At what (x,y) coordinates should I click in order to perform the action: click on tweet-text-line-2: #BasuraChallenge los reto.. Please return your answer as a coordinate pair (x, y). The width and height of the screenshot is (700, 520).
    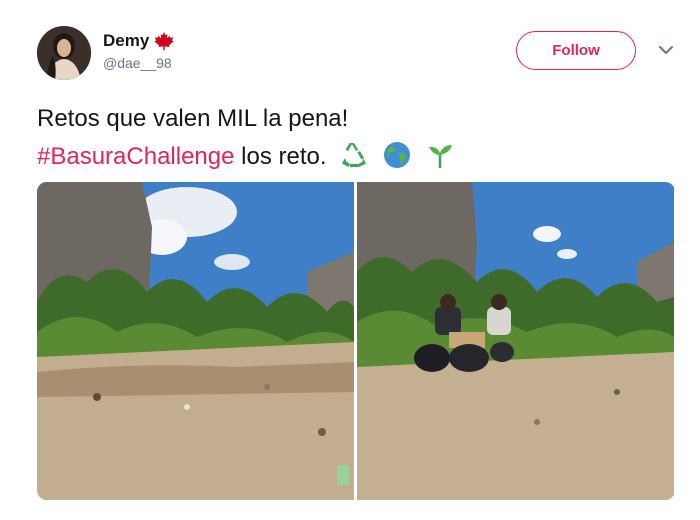
    Looking at the image, I should click on (352, 157).